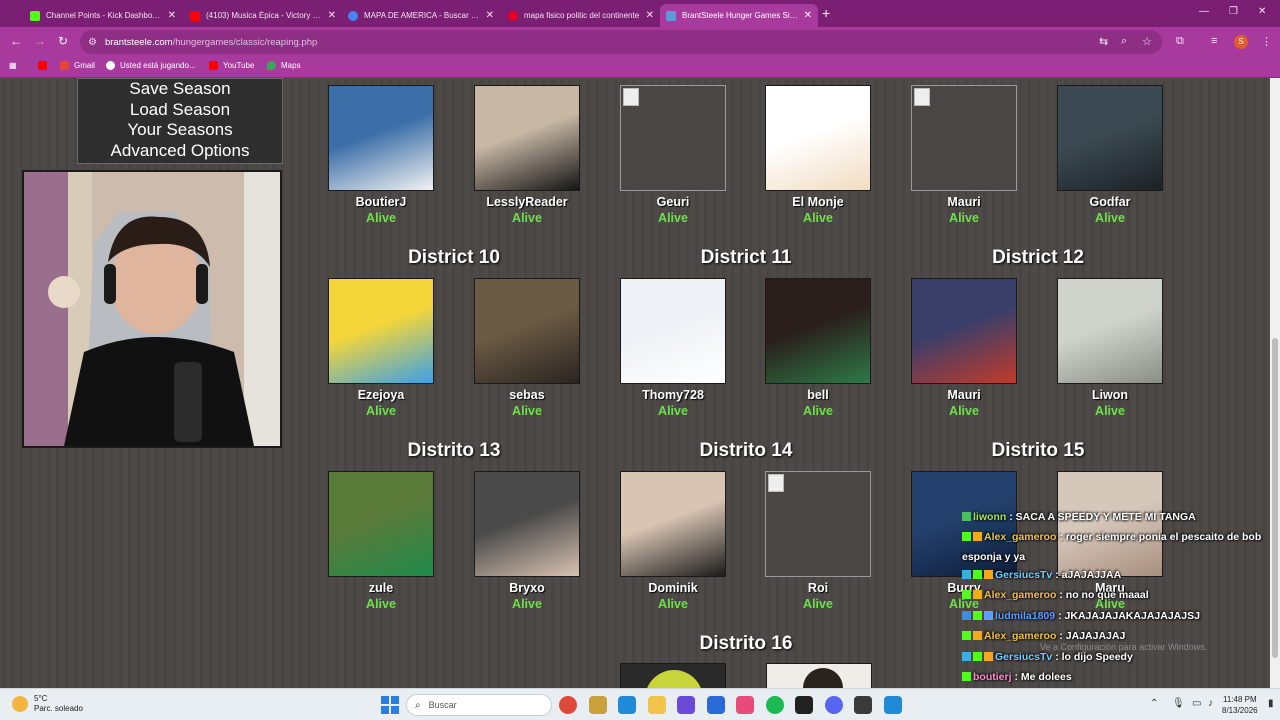 The height and width of the screenshot is (720, 1280). I want to click on system-clock: 11:48 PM 8/13/2026, so click(1240, 705).